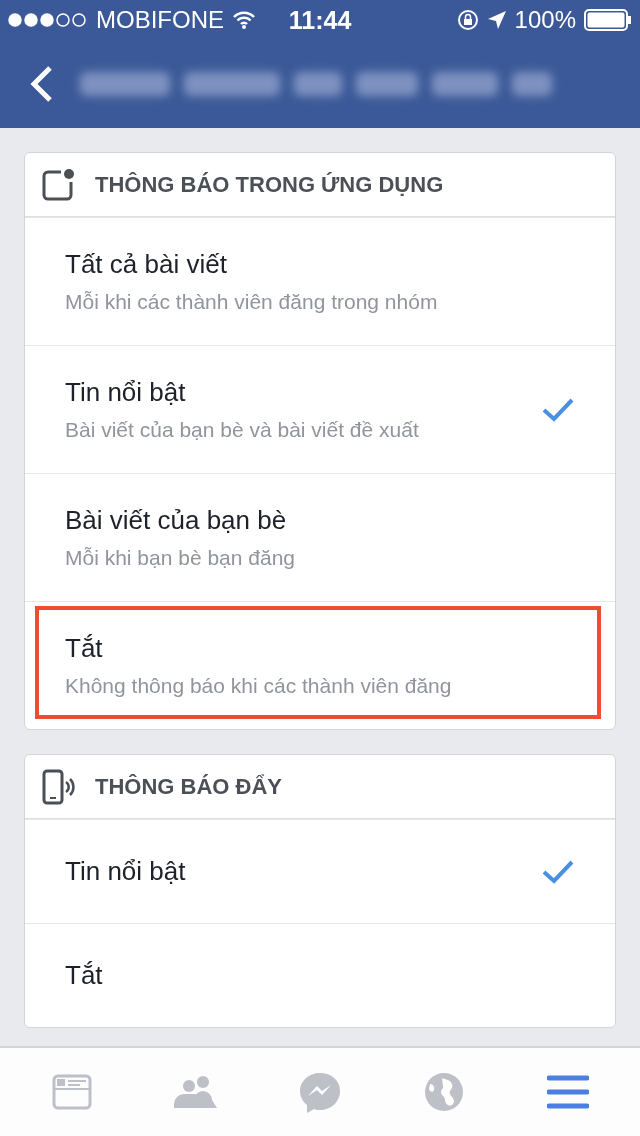 The image size is (640, 1136). Describe the element at coordinates (320, 20) in the screenshot. I see `clock-time: 11:44` at that location.